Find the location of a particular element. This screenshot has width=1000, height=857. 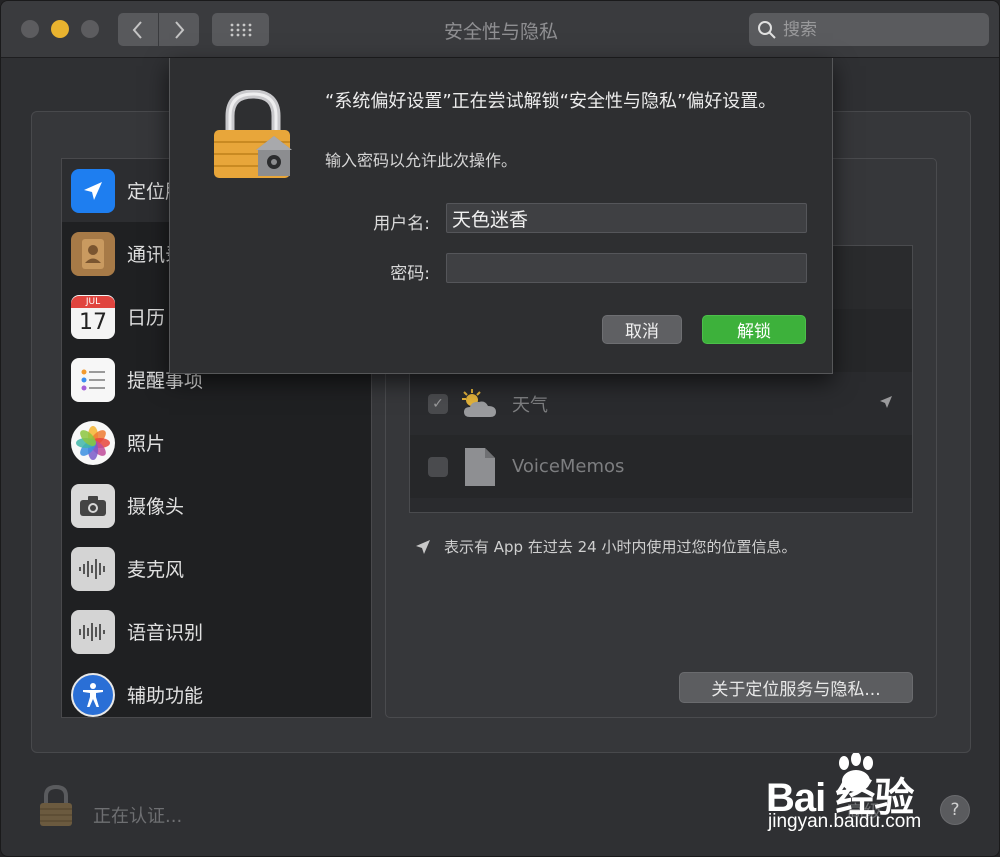

sidebar-item-accessibility: 辅助功能 is located at coordinates (216, 694).